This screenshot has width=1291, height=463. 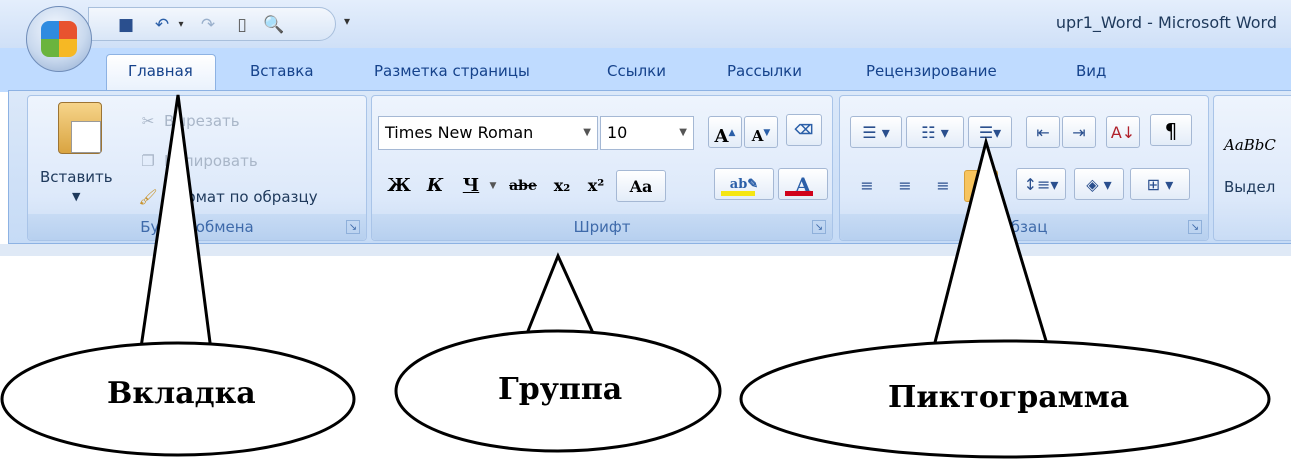 I want to click on callout-tab-label: Вкладка, so click(x=181, y=393).